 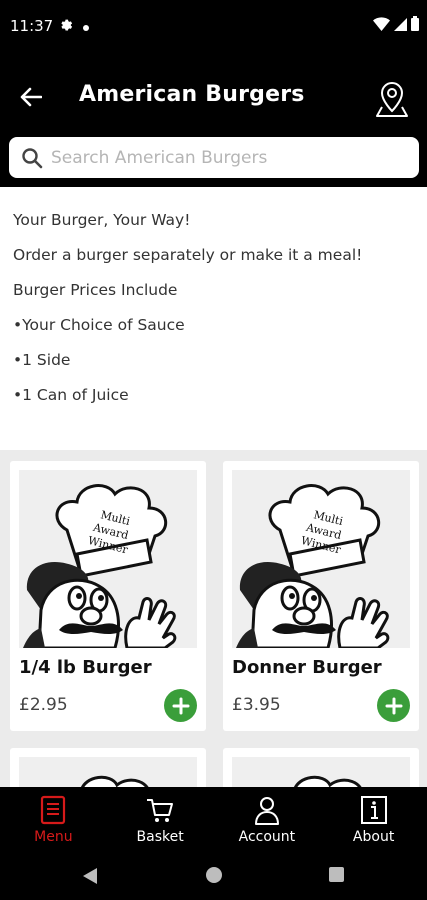 I want to click on product-card: Multi Award Winner Donner Burger £3.95, so click(x=321, y=596).